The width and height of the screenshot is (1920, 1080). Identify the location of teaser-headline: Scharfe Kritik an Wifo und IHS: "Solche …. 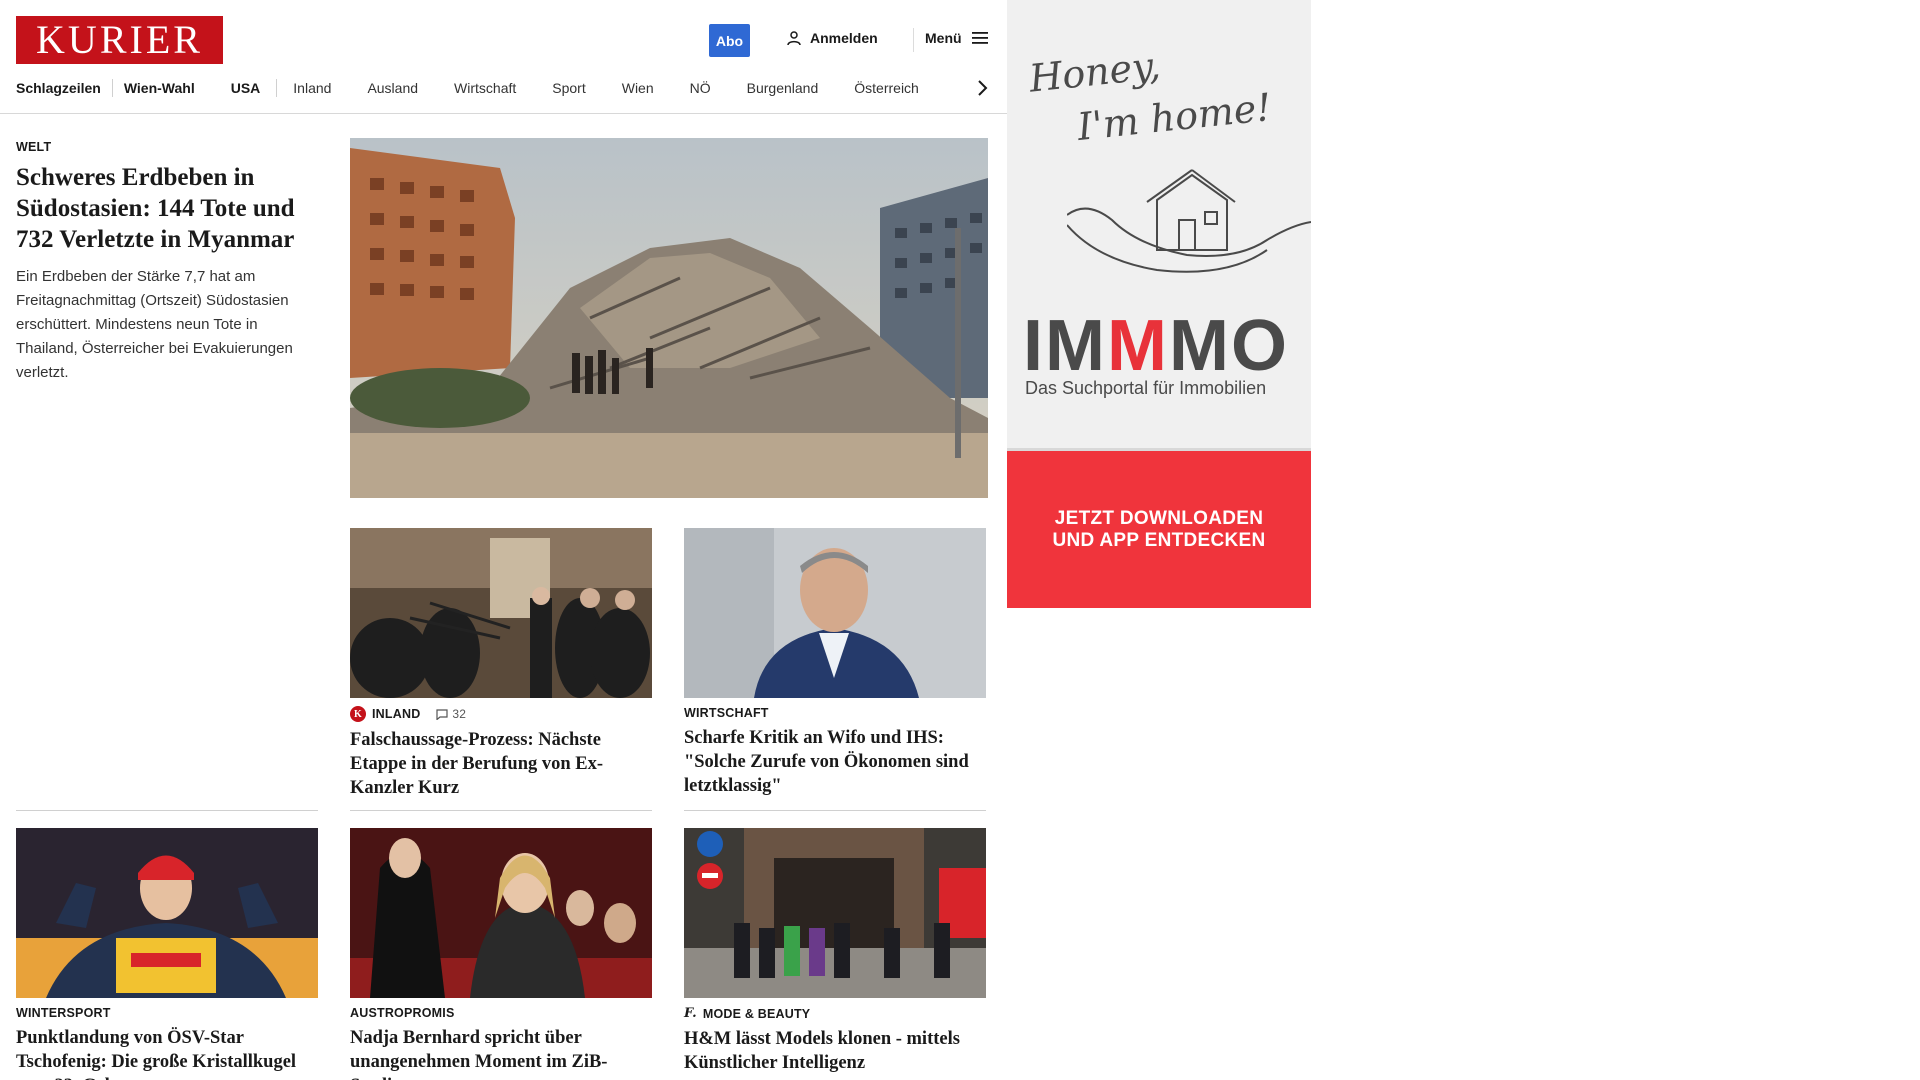
(835, 762).